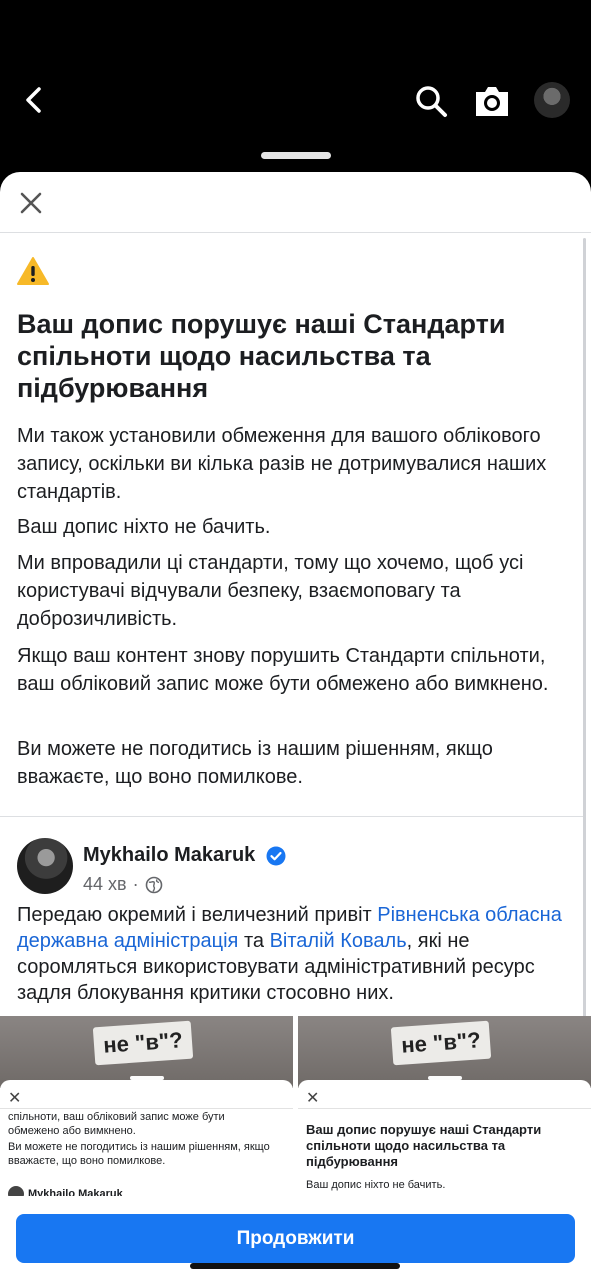  Describe the element at coordinates (376, 1185) in the screenshot. I see `mini-paragraph: Ваш допис ніхто не бачить.` at that location.